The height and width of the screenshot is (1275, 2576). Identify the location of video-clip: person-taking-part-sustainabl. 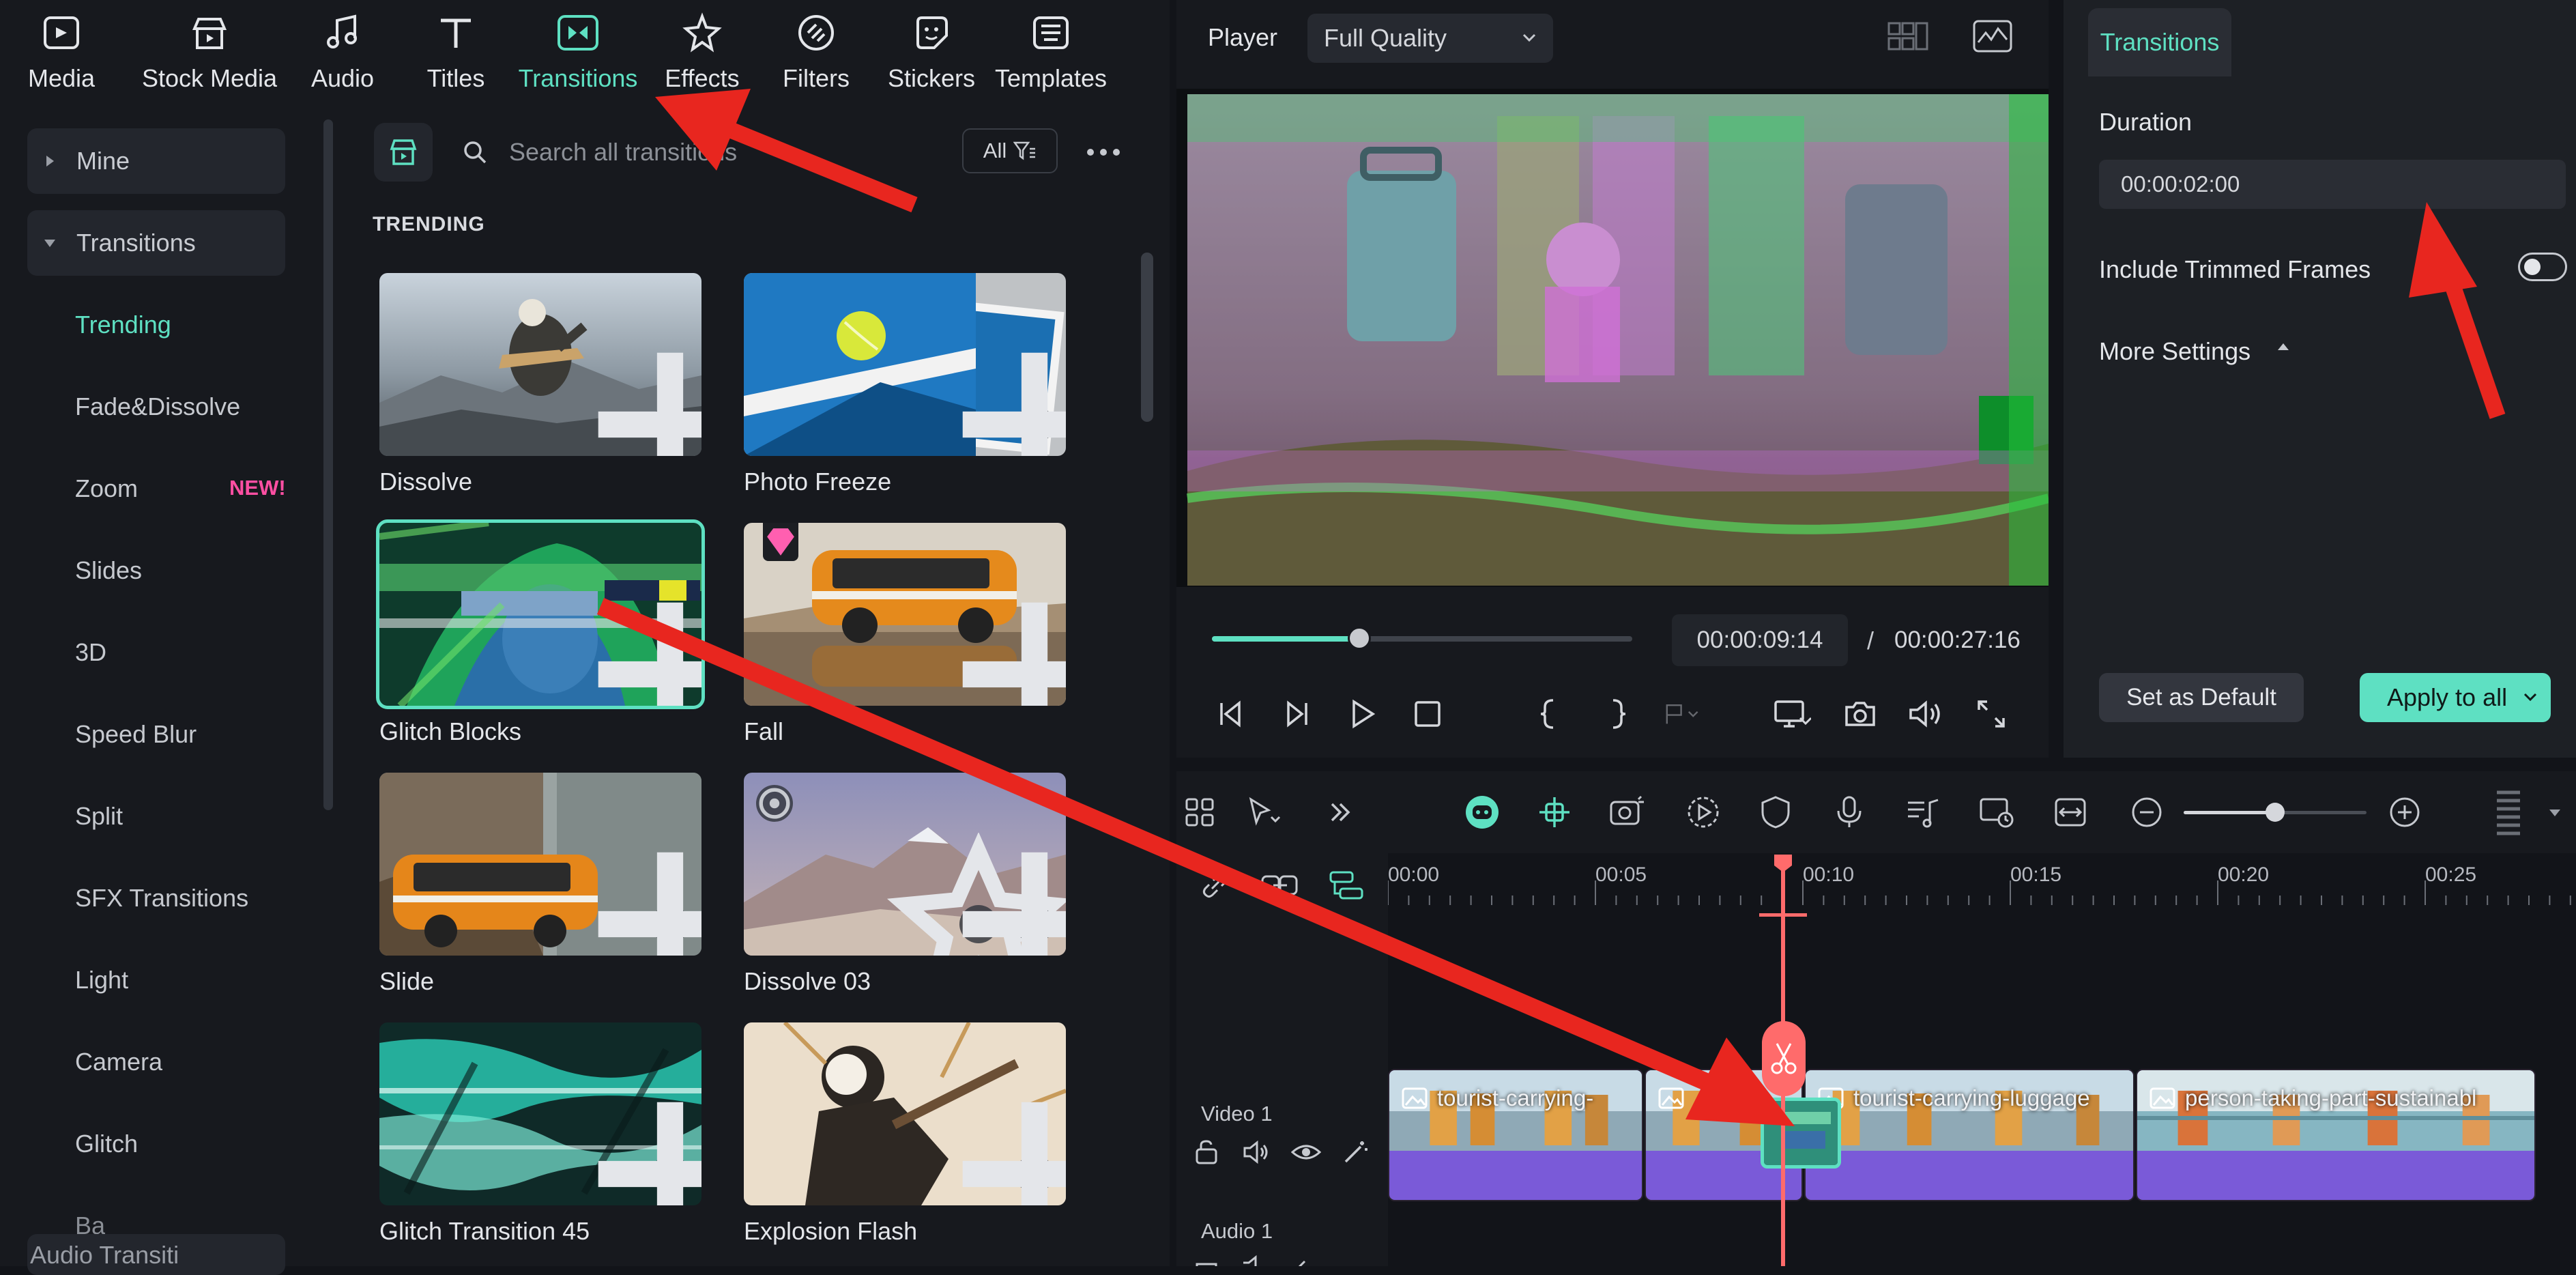
(2336, 1135).